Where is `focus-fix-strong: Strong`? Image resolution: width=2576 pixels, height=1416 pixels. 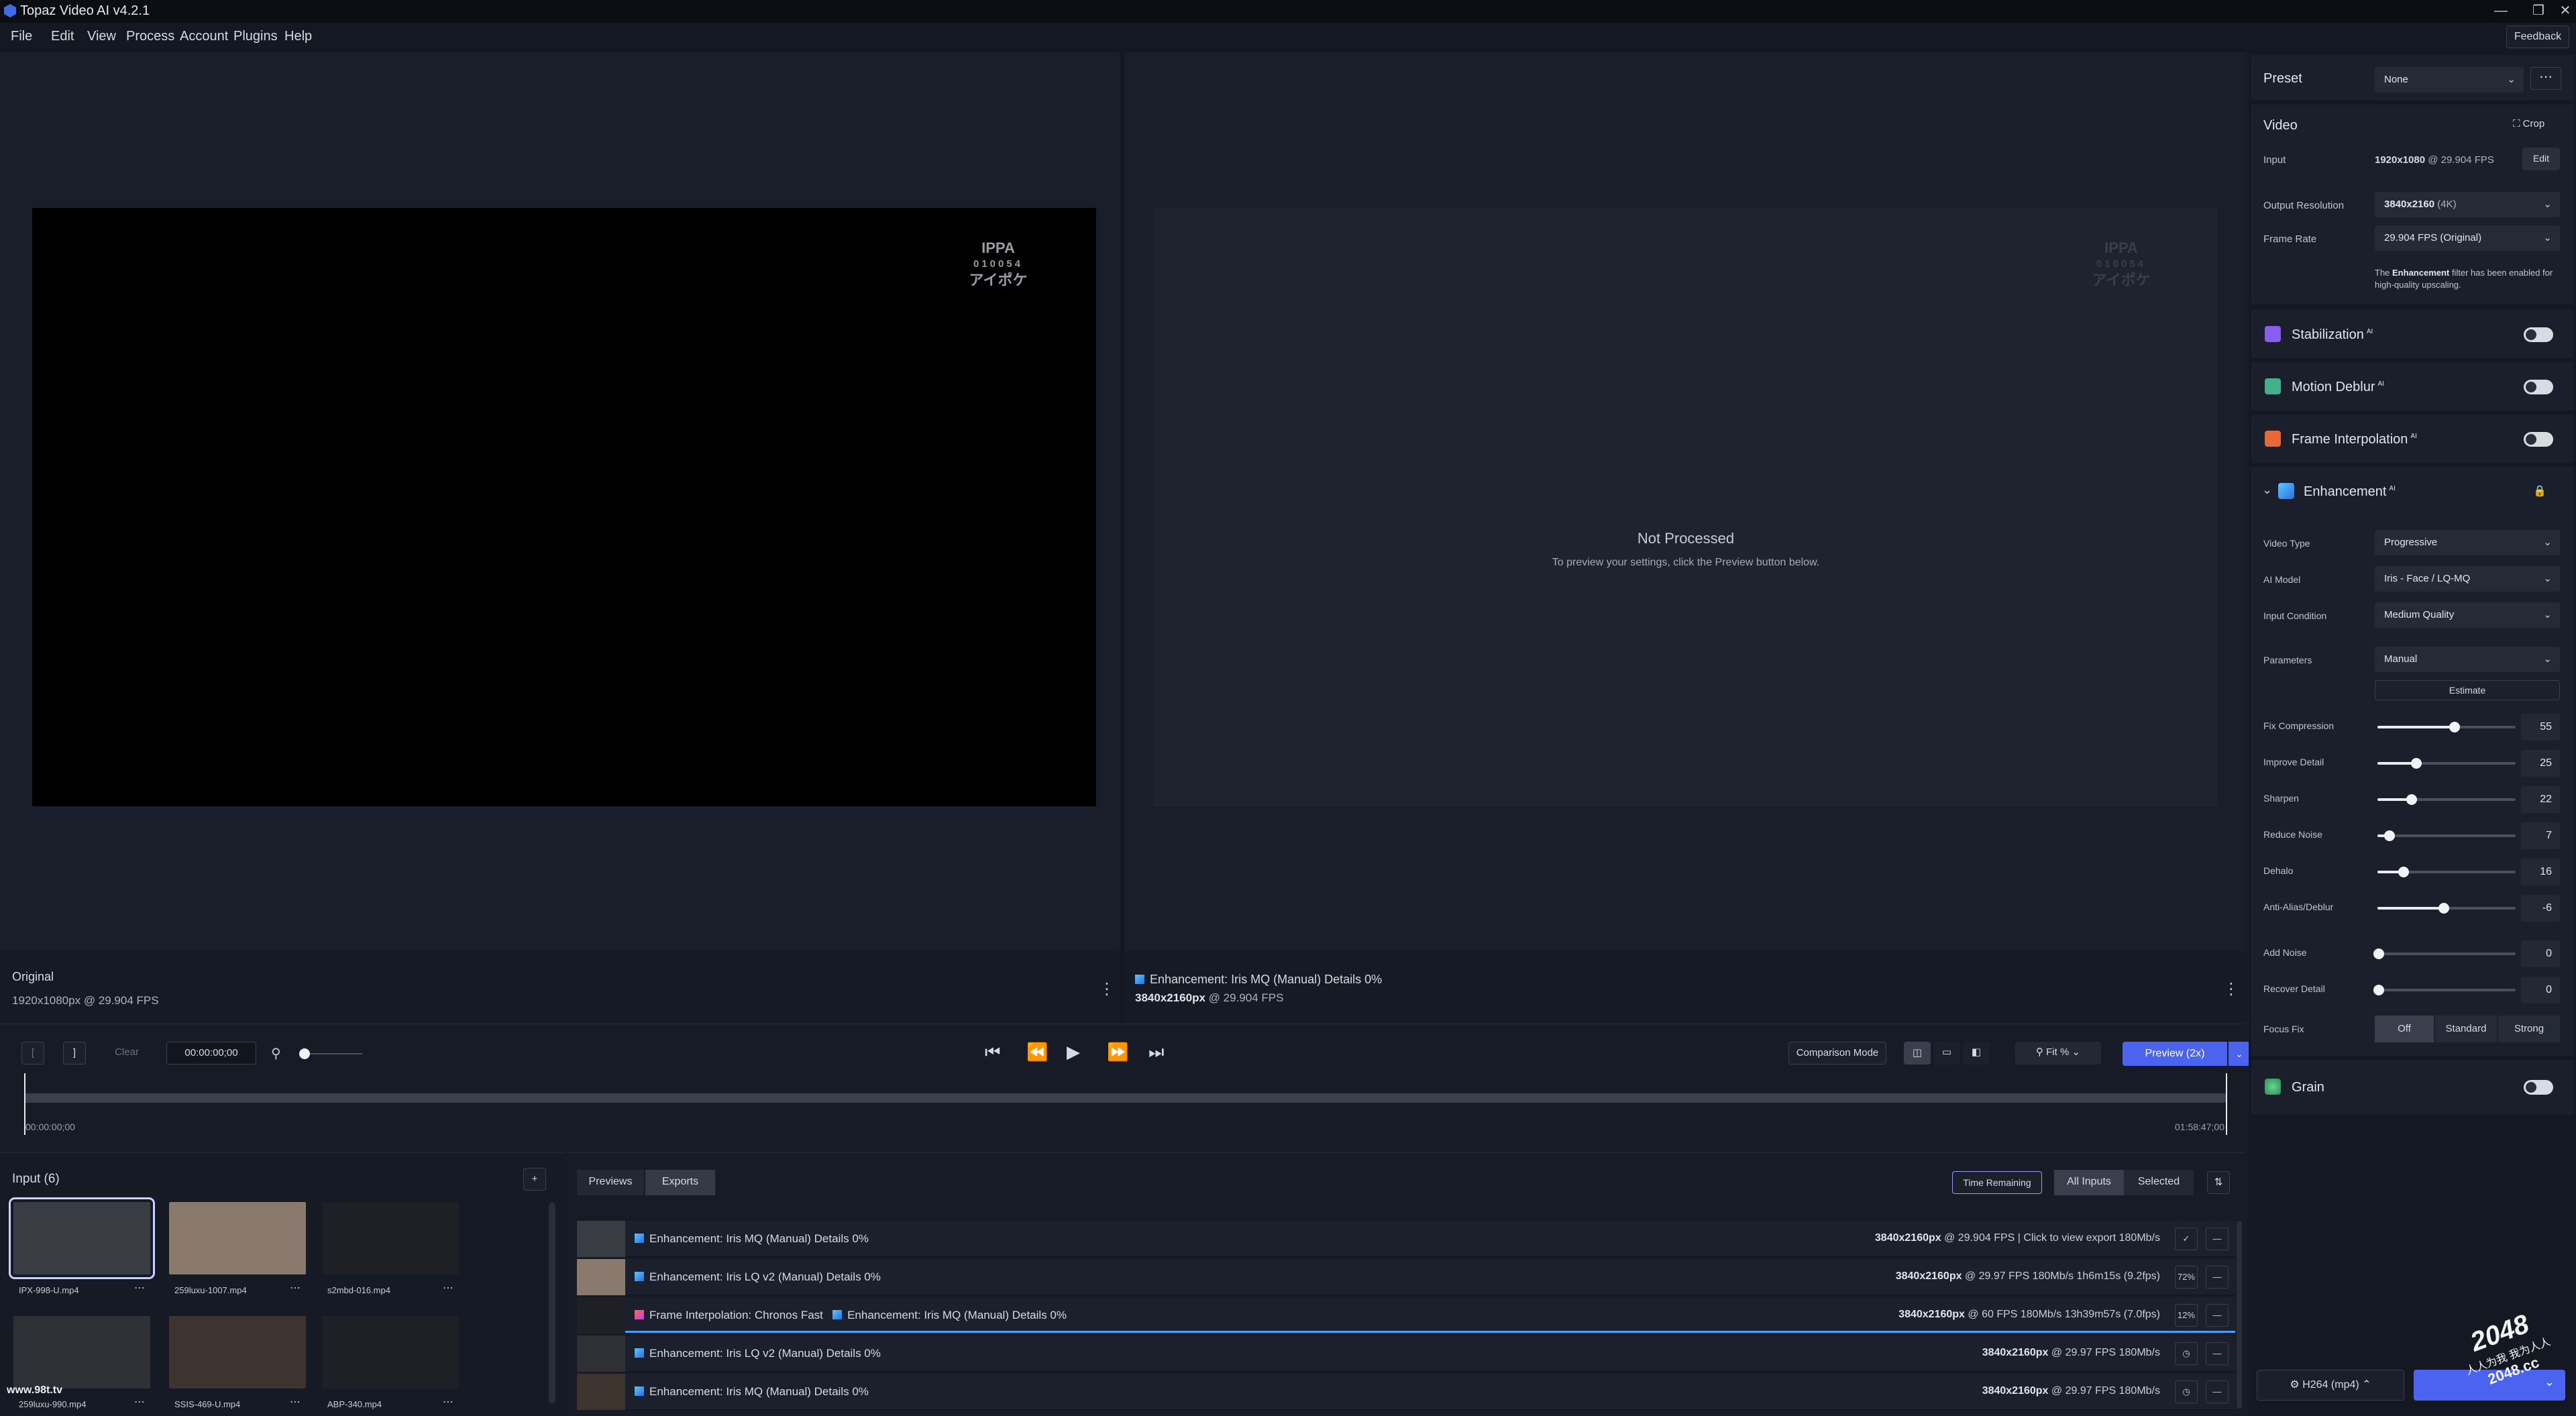
focus-fix-strong: Strong is located at coordinates (2529, 1029).